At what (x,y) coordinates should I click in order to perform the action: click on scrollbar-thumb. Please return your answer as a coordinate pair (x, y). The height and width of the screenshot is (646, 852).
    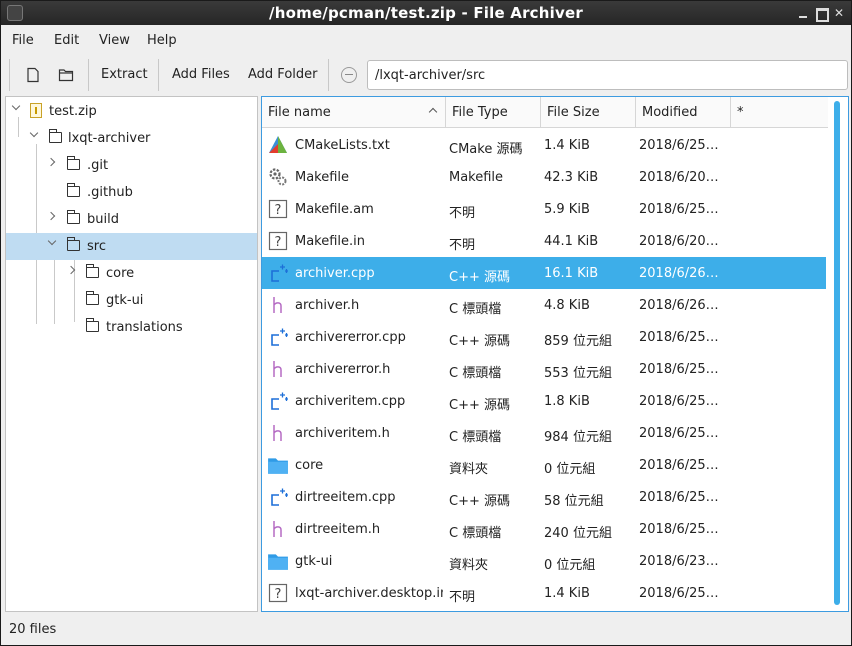
    Looking at the image, I should click on (837, 353).